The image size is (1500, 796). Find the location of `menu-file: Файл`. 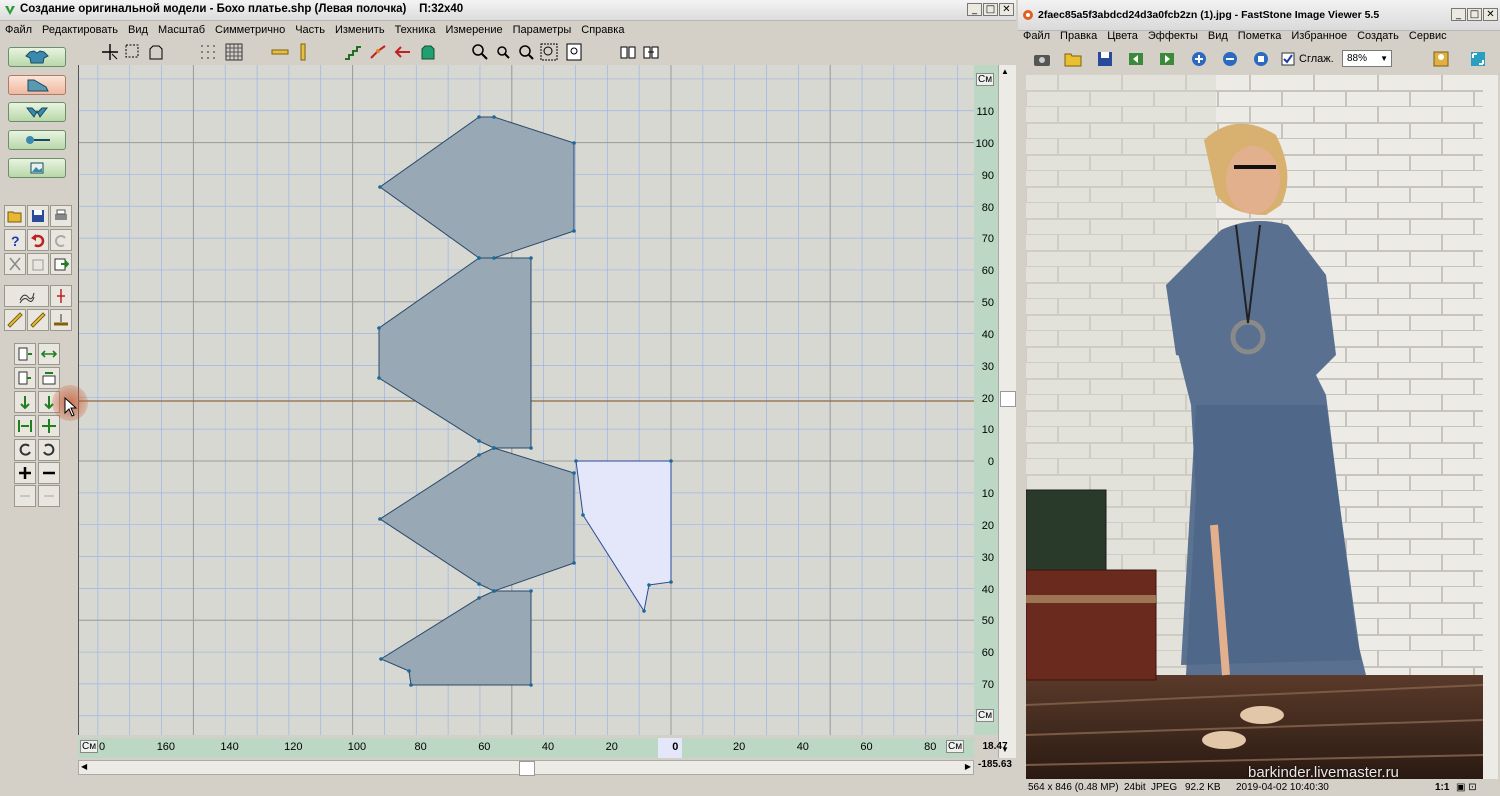

menu-file: Файл is located at coordinates (18, 30).